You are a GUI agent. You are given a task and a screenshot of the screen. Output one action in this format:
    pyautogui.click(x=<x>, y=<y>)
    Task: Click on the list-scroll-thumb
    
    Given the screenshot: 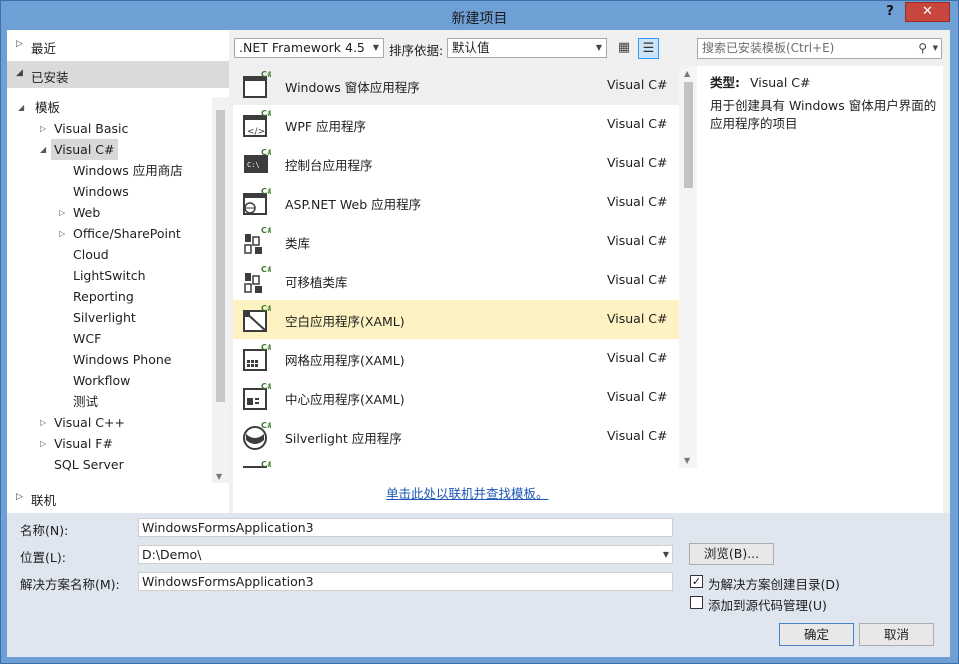 What is the action you would take?
    pyautogui.click(x=688, y=135)
    